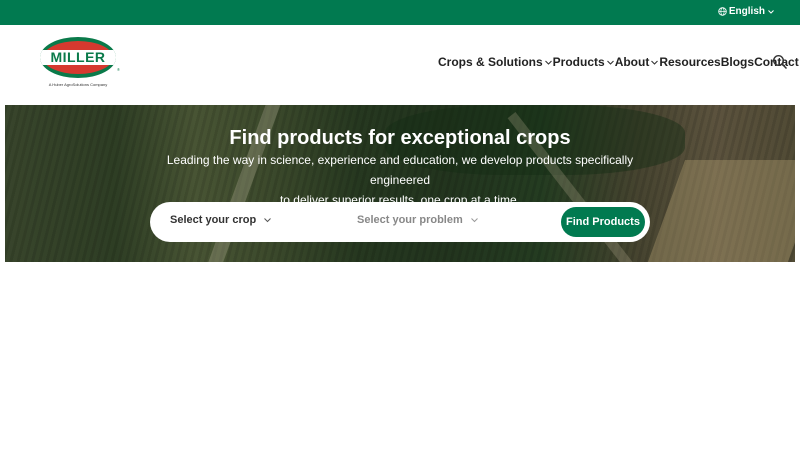  I want to click on hero-title: Find products for exceptional crops, so click(400, 138).